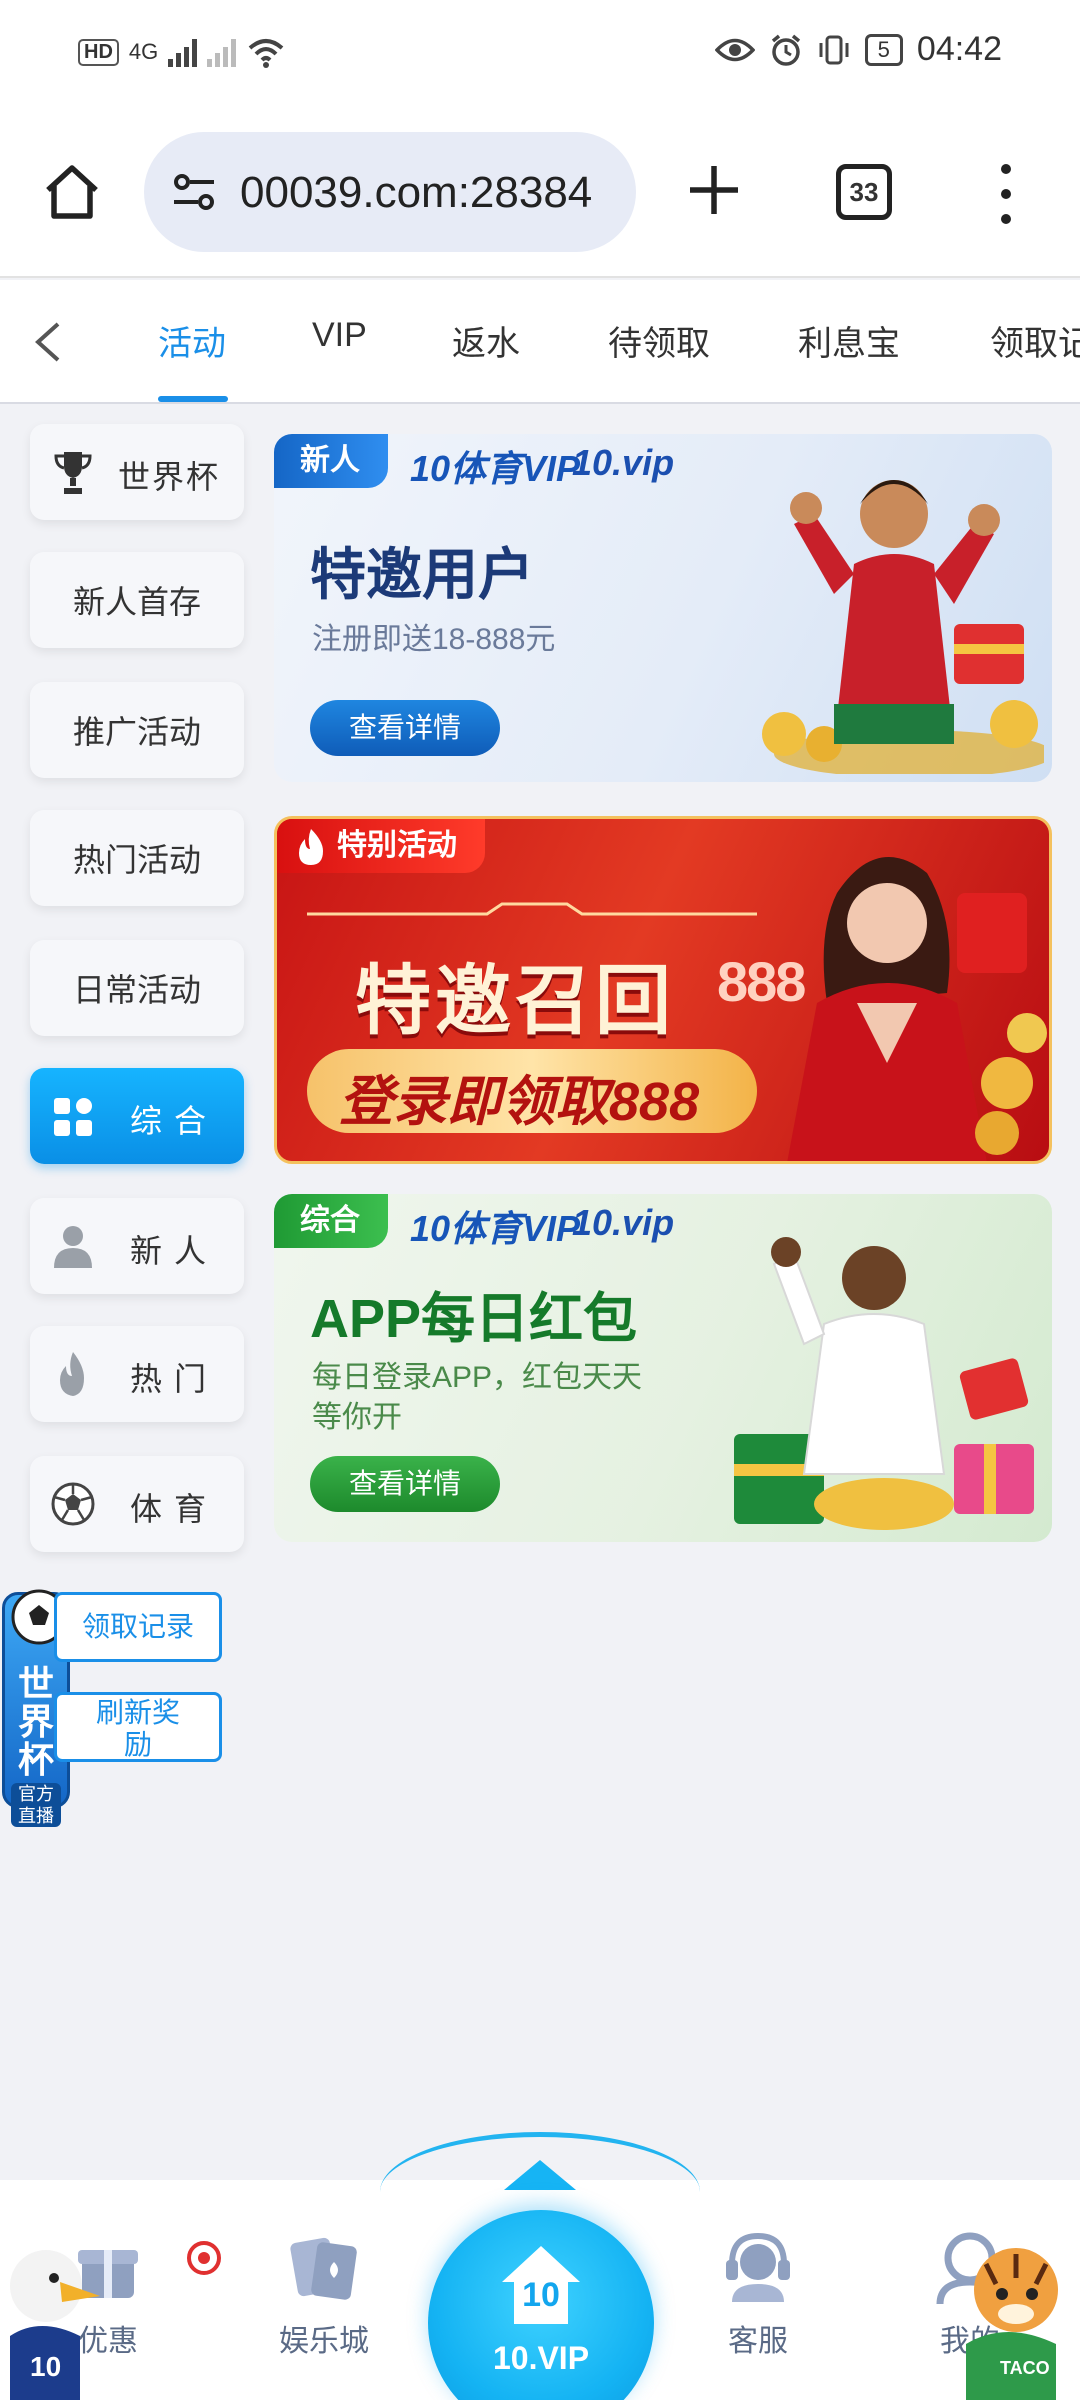 Image resolution: width=1080 pixels, height=2400 pixels. Describe the element at coordinates (174, 1379) in the screenshot. I see `side-item-label: 热门` at that location.